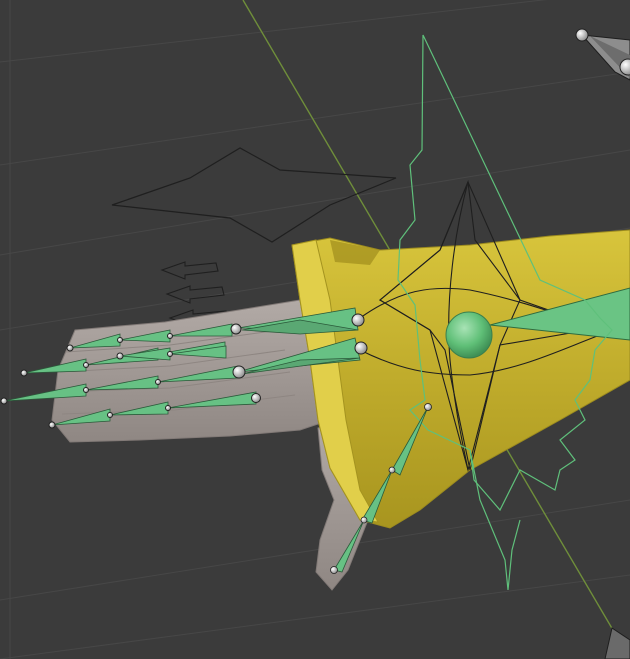 This screenshot has width=630, height=659. Describe the element at coordinates (55, 366) in the screenshot. I see `finger-bone` at that location.